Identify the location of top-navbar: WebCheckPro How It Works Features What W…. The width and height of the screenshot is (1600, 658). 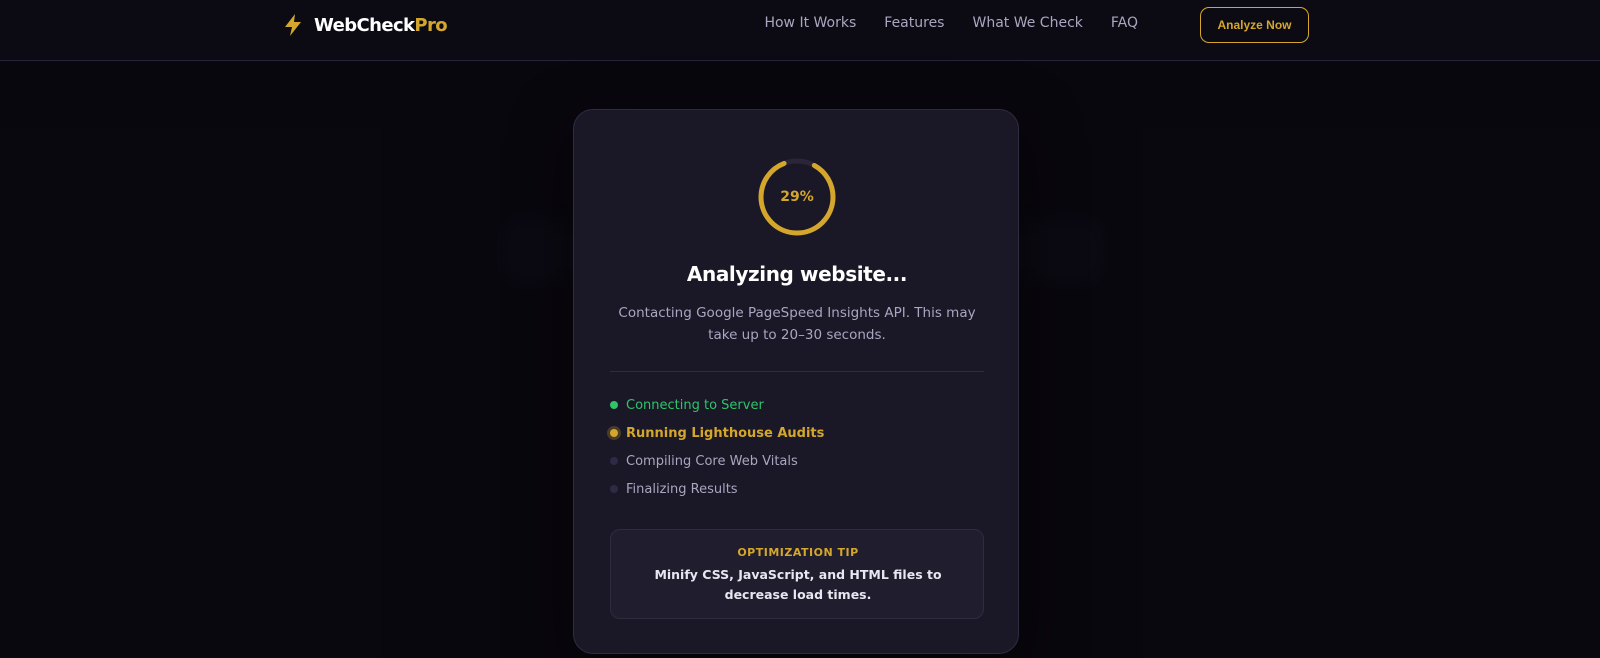
(800, 30).